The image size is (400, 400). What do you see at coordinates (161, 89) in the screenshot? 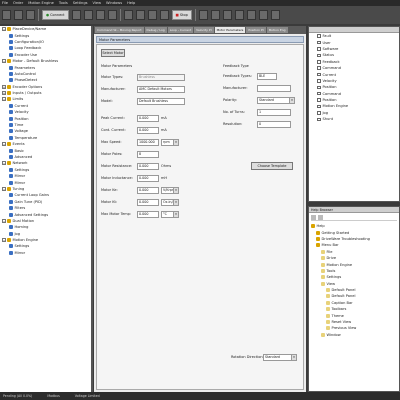
I see `field-input: AMC Default Motors` at bounding box center [161, 89].